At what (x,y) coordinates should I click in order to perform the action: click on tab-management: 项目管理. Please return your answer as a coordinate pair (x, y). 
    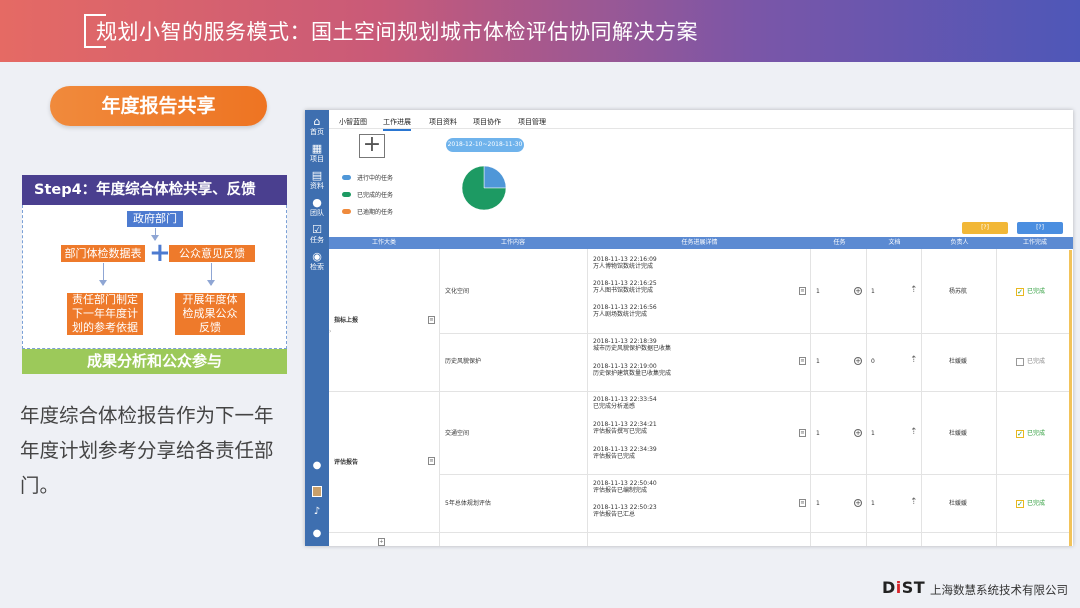
    Looking at the image, I should click on (532, 122).